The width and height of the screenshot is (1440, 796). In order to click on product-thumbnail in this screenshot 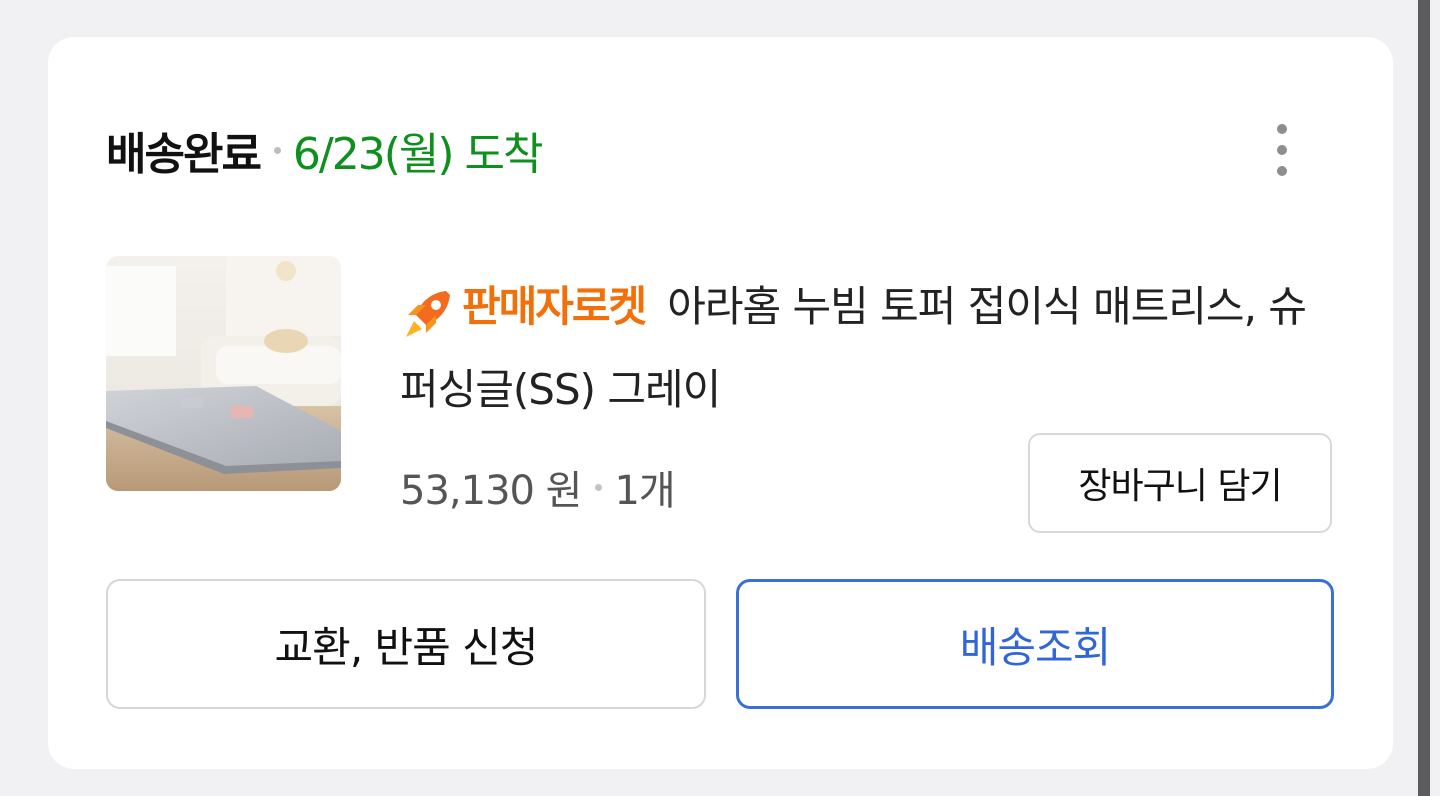, I will do `click(223, 373)`.